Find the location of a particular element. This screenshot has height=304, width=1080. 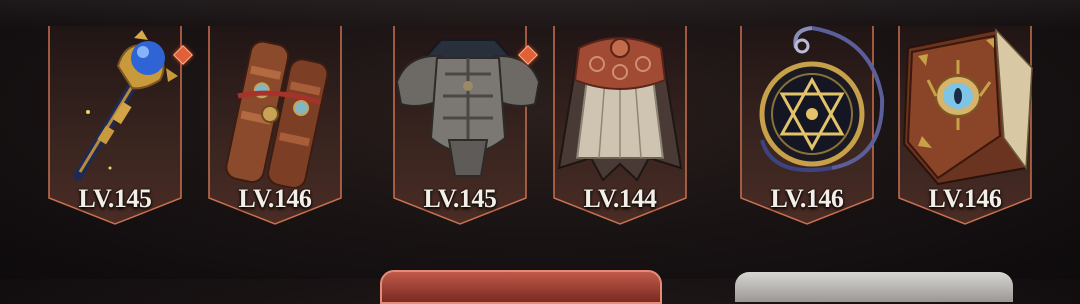

staff-icon is located at coordinates (125, 105).